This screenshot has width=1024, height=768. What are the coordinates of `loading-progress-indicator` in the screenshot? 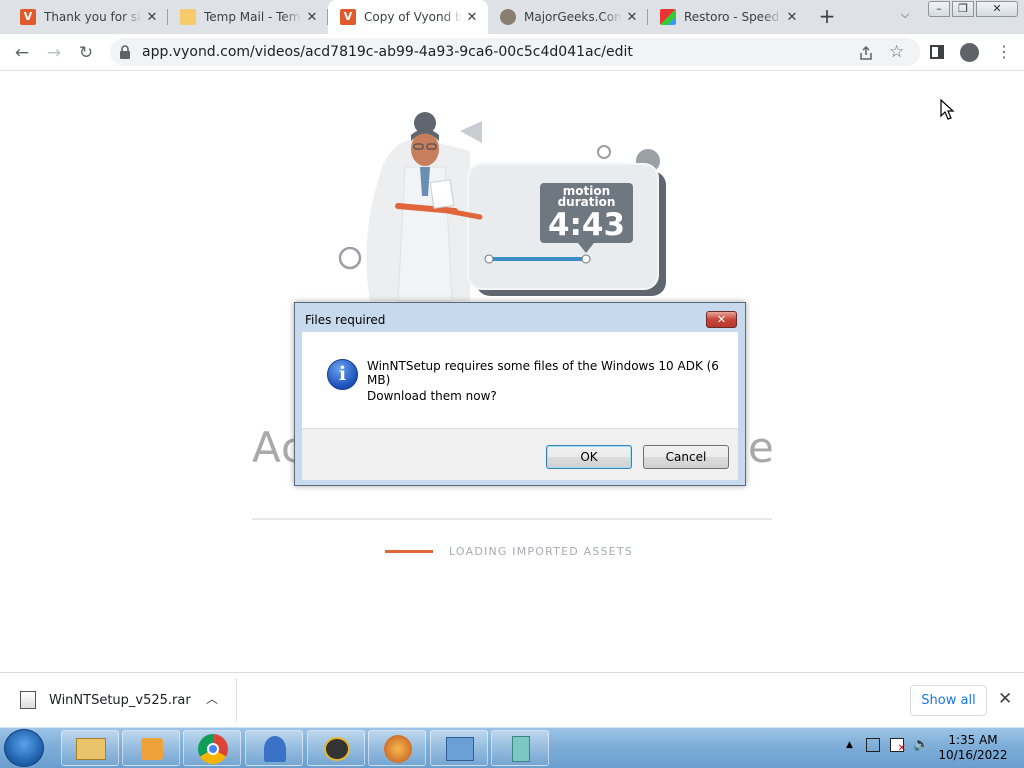 It's located at (409, 551).